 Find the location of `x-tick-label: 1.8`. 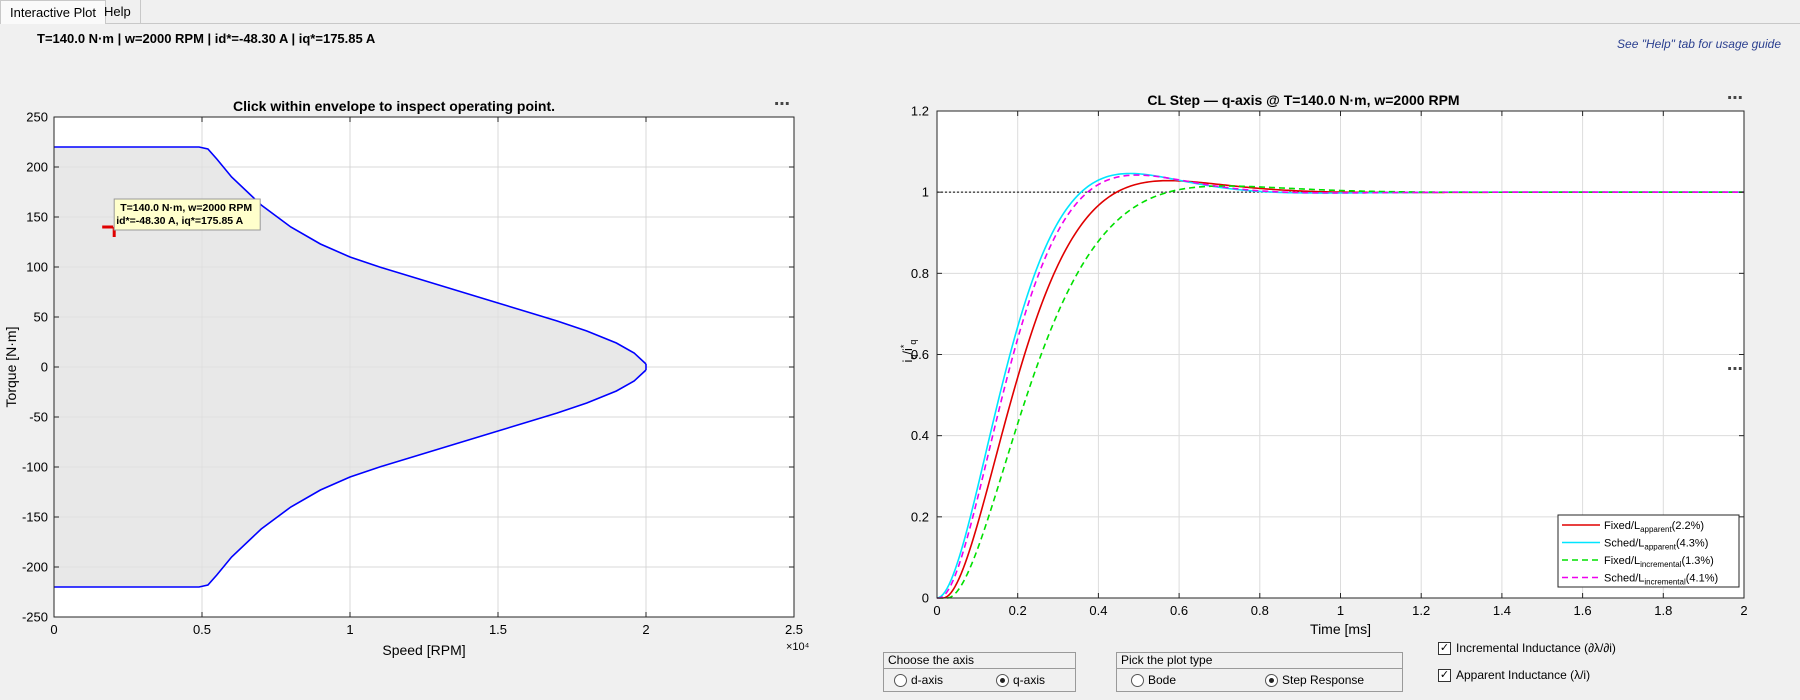

x-tick-label: 1.8 is located at coordinates (1663, 610).